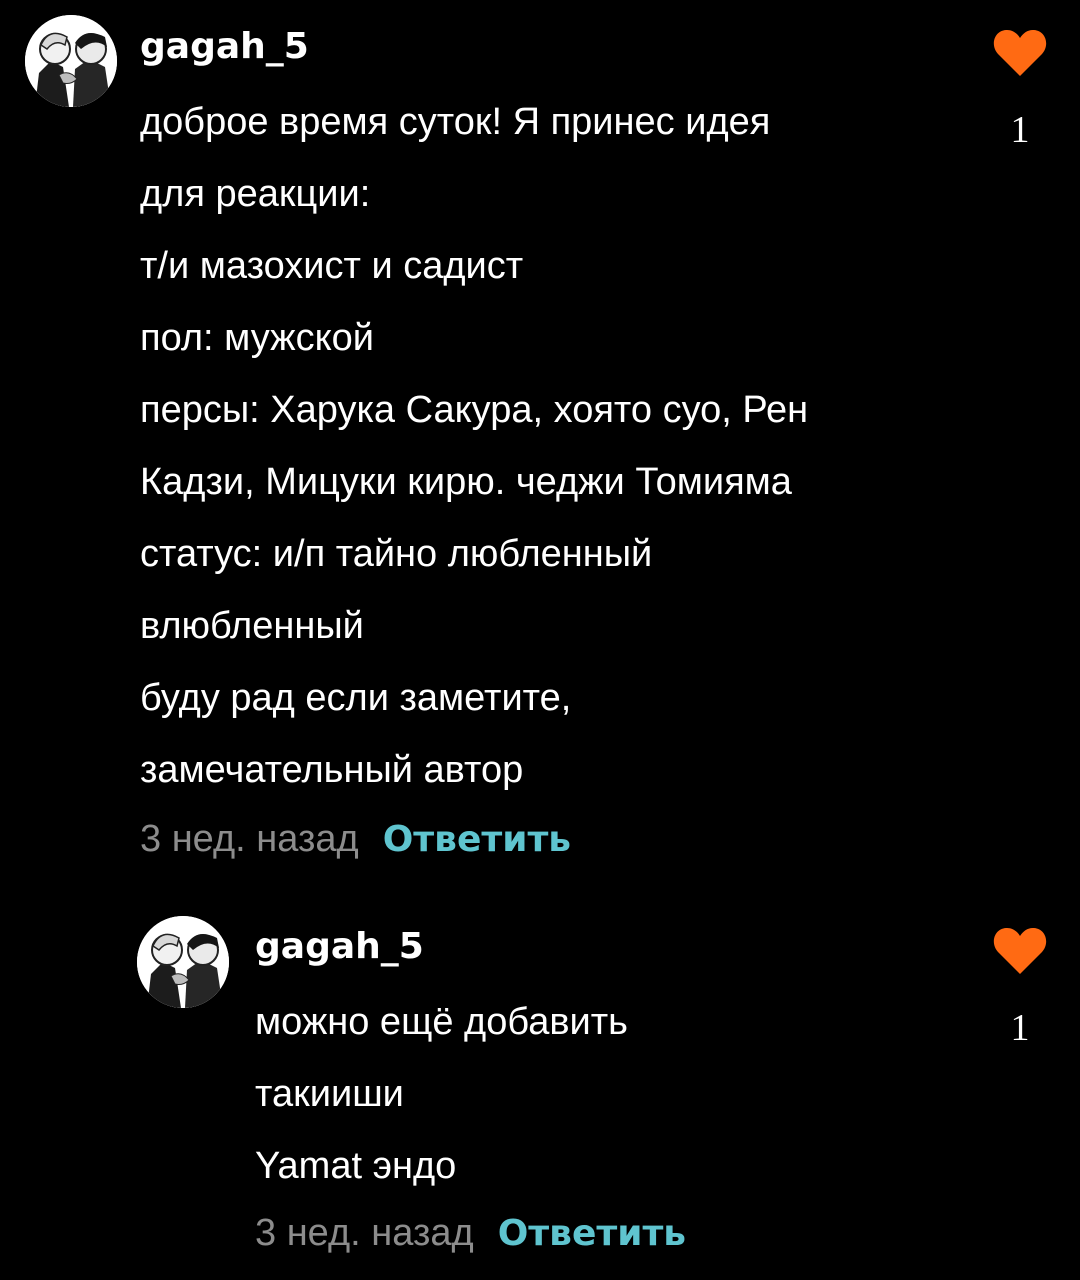 Image resolution: width=1080 pixels, height=1280 pixels. I want to click on comment-text: можно ещё добавить такииши Yamat эндо, so click(441, 1094).